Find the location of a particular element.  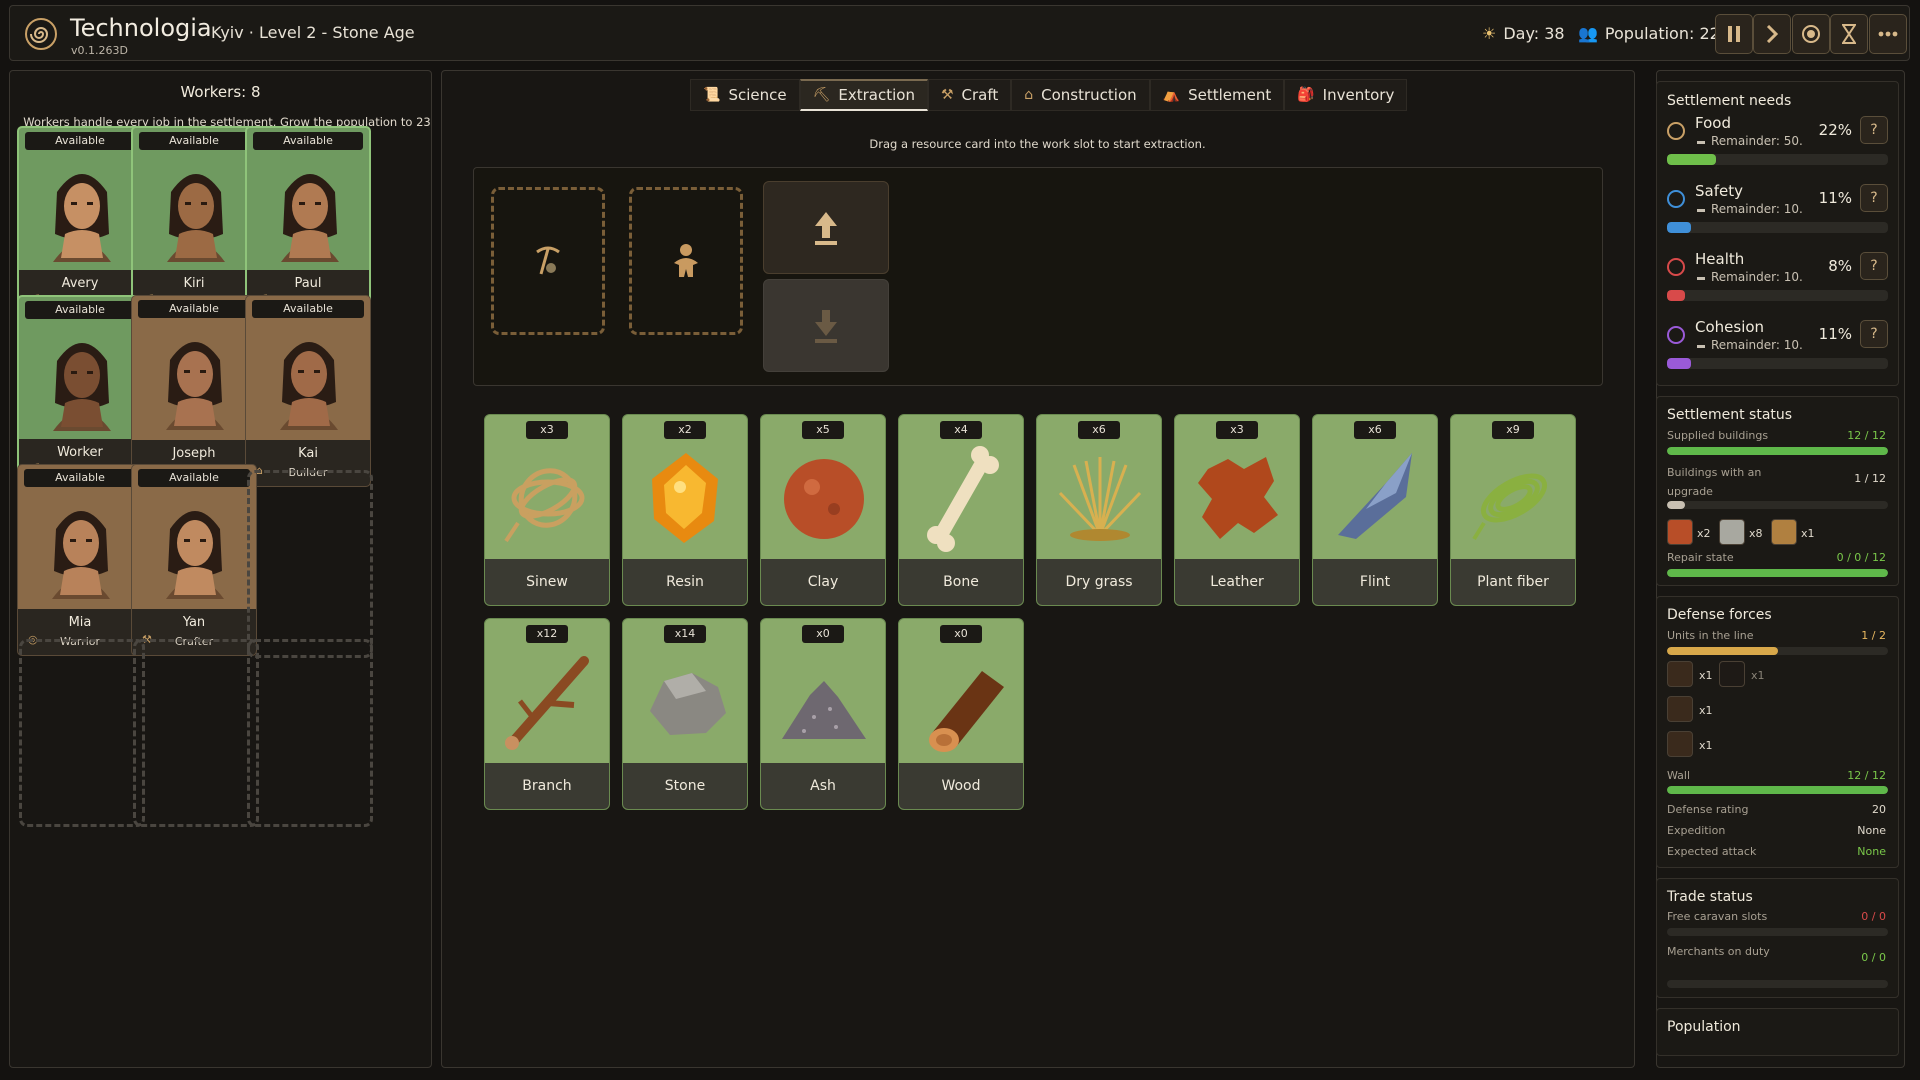

resource-card: x2 Resin is located at coordinates (685, 510).